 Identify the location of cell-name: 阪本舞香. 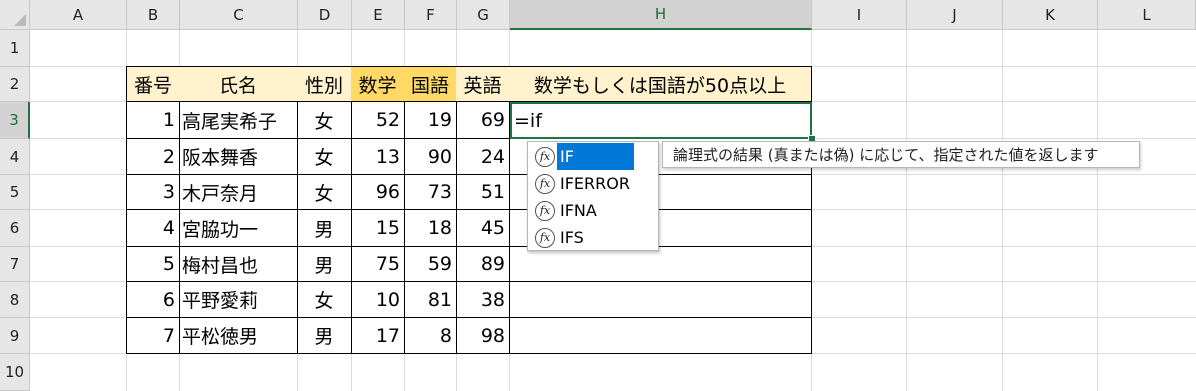
(238, 157).